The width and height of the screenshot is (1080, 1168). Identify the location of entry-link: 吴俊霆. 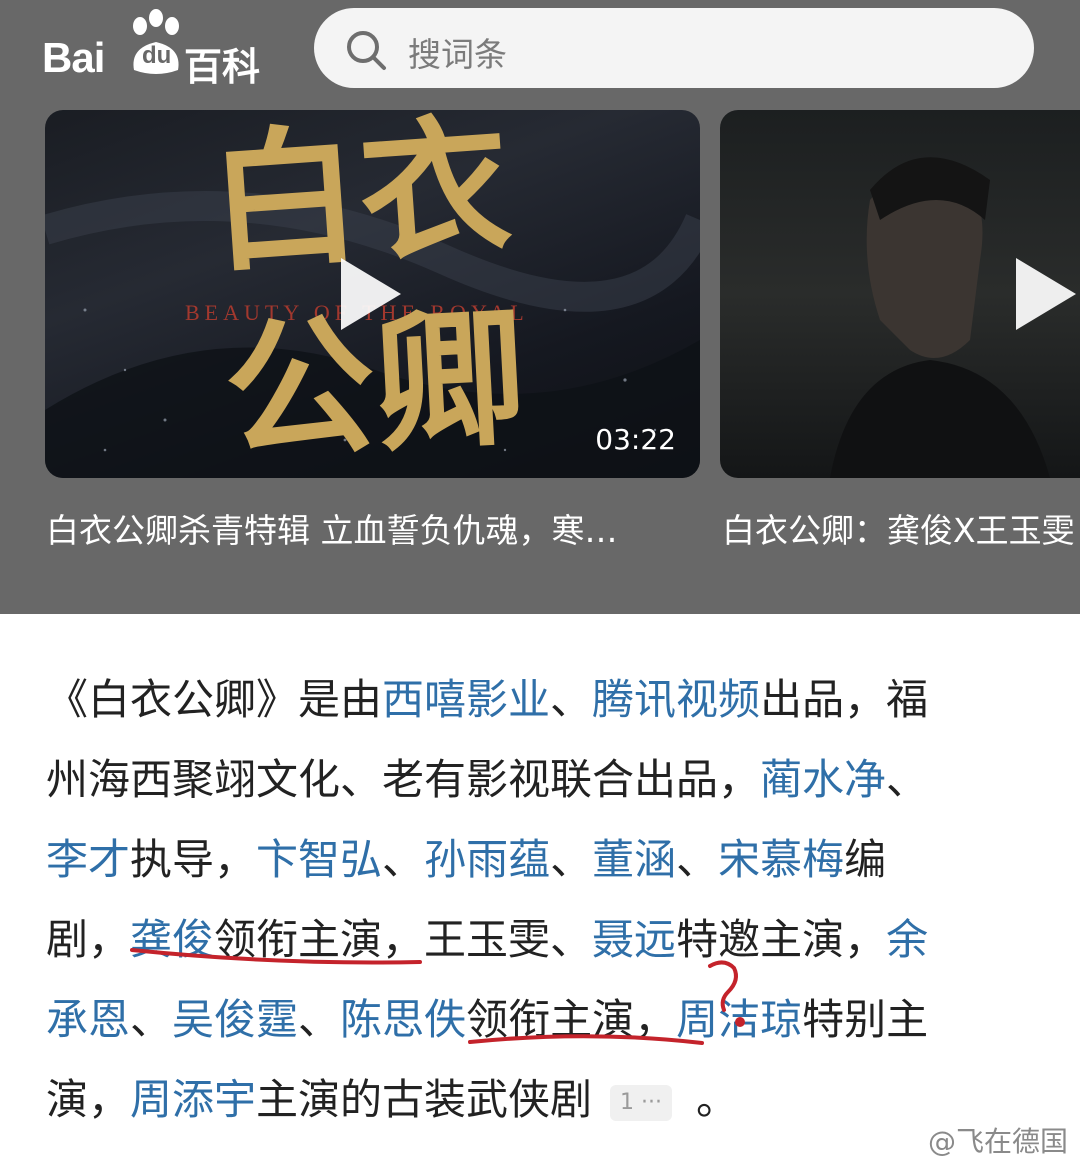
(235, 1019).